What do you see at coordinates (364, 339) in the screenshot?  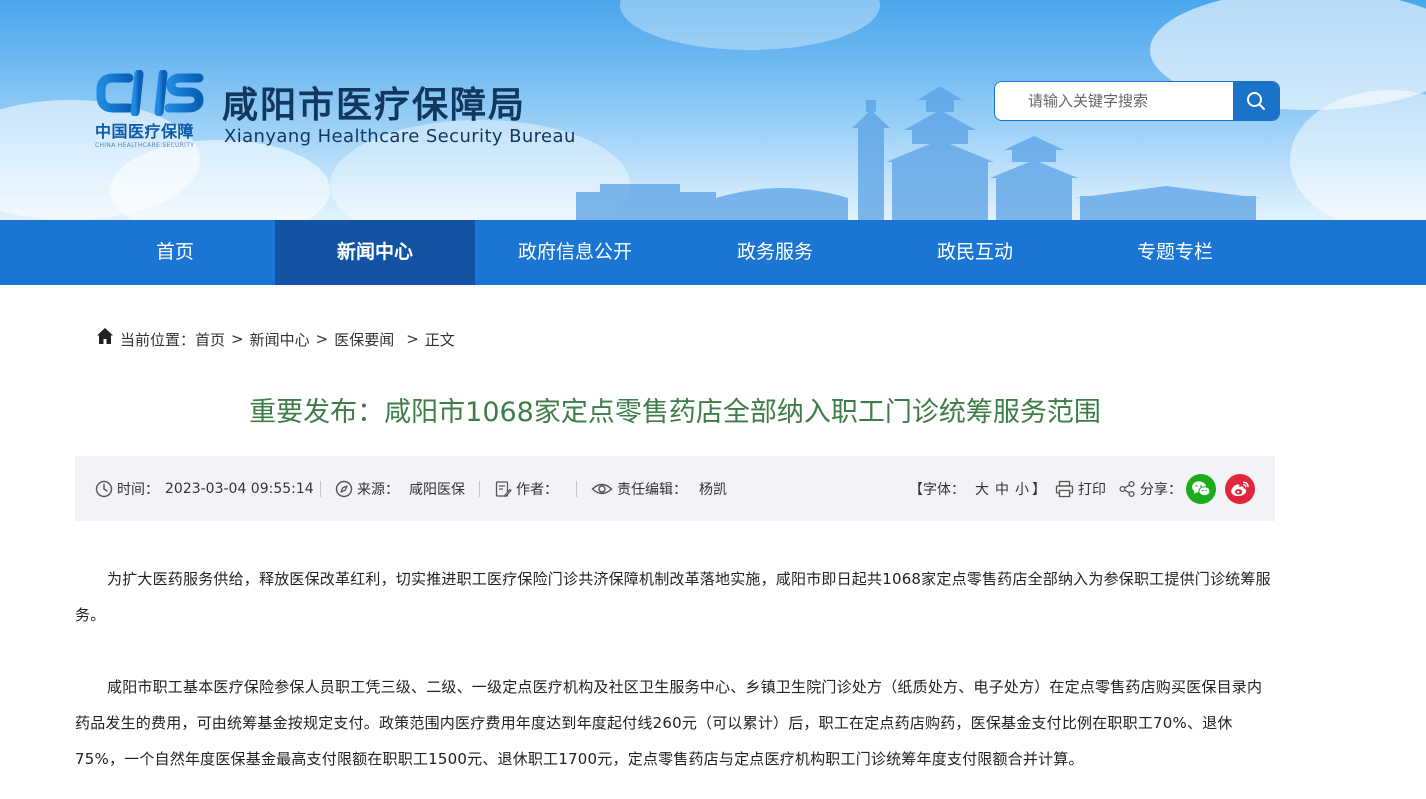 I see `breadcrumb-medical-news: 医保要闻` at bounding box center [364, 339].